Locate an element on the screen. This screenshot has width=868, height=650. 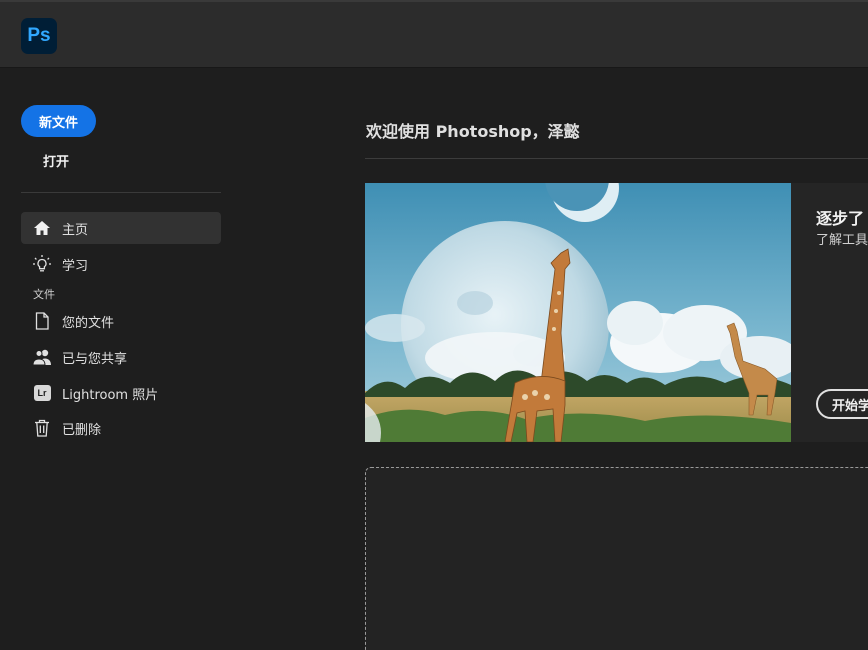
main-divider is located at coordinates (616, 158).